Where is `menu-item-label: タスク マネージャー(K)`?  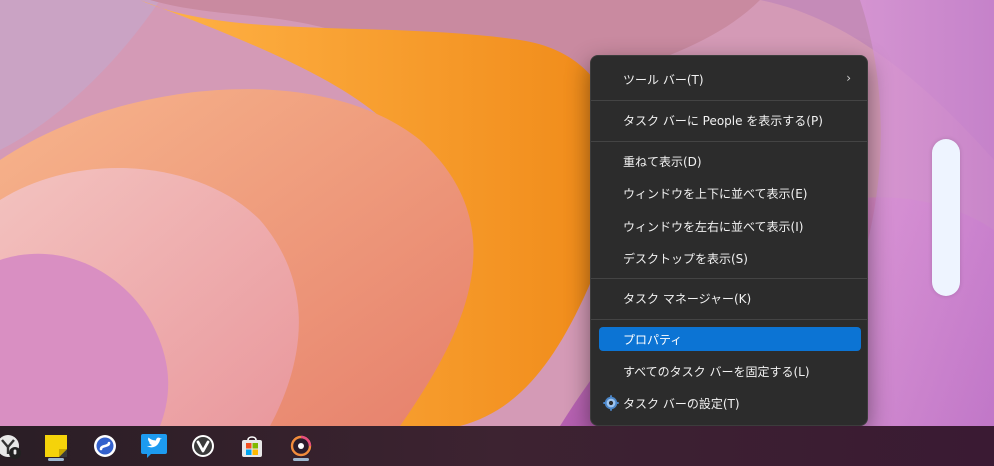 menu-item-label: タスク マネージャー(K) is located at coordinates (687, 298).